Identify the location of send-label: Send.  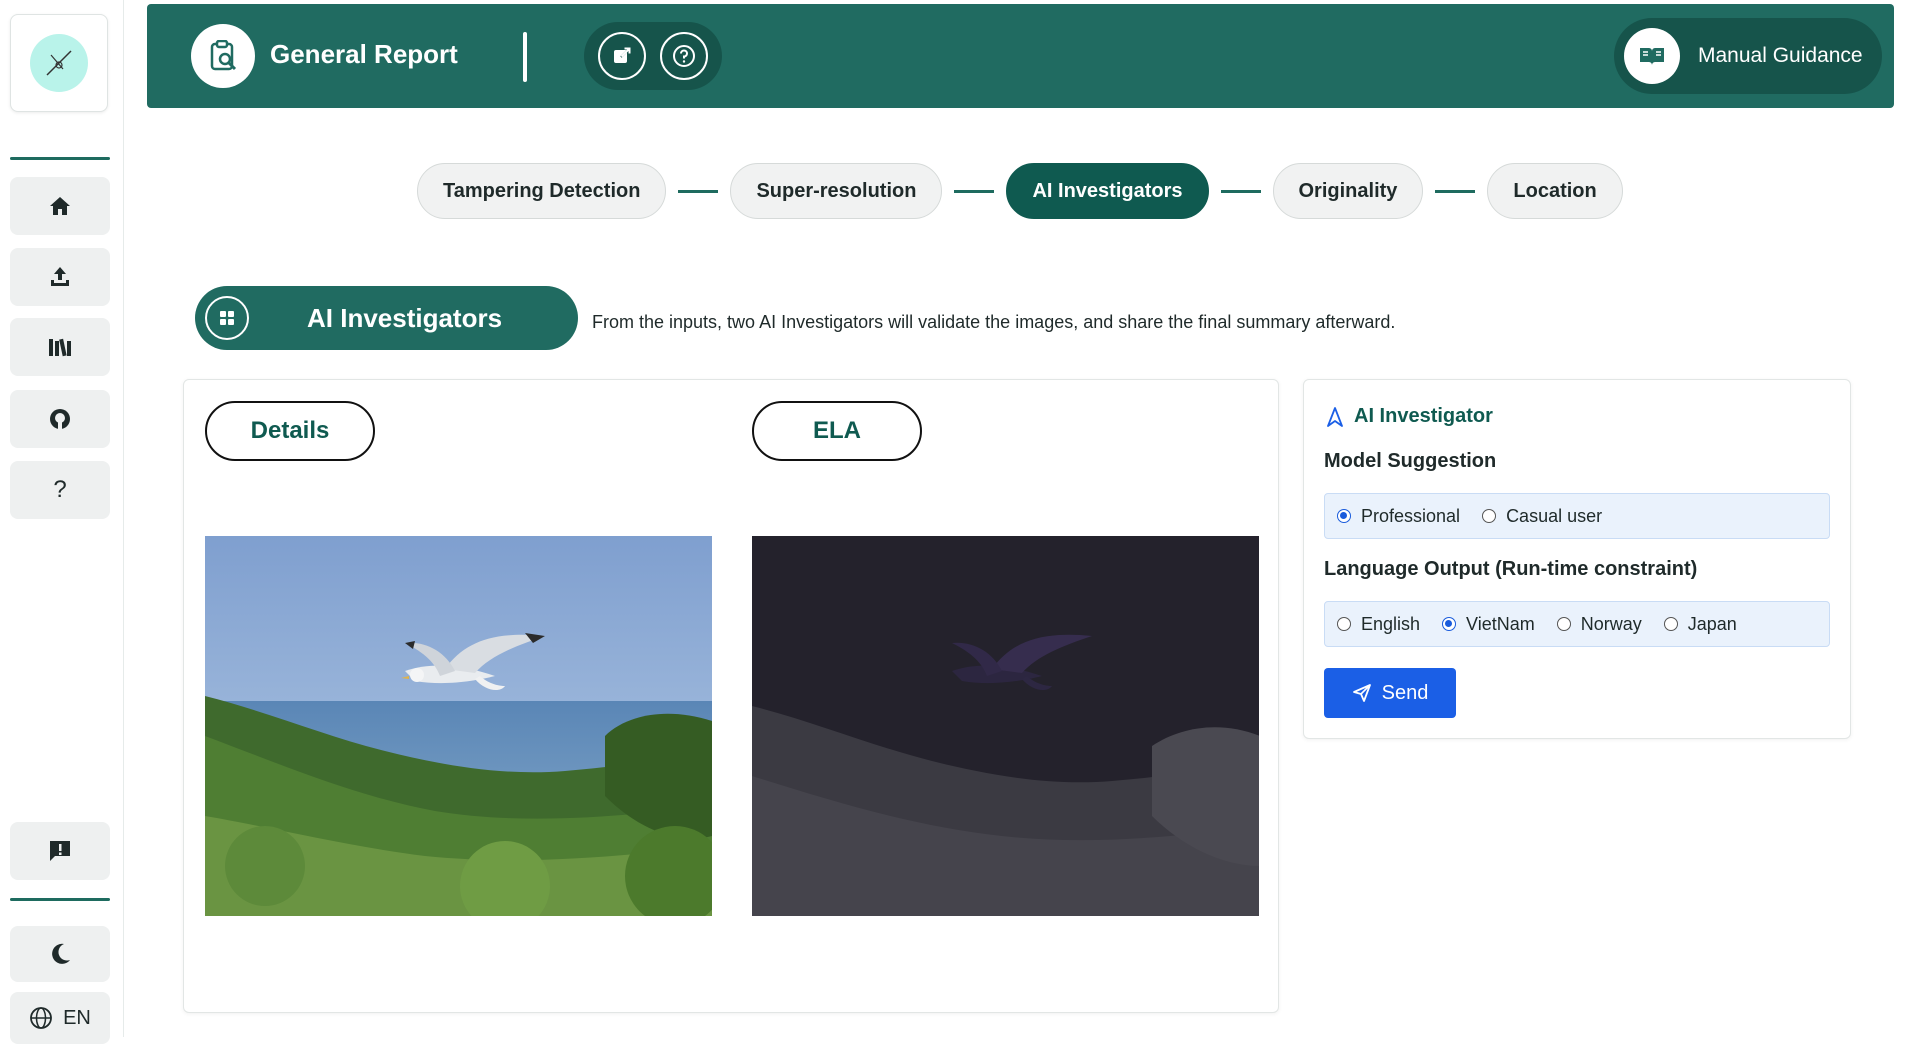
(1405, 692).